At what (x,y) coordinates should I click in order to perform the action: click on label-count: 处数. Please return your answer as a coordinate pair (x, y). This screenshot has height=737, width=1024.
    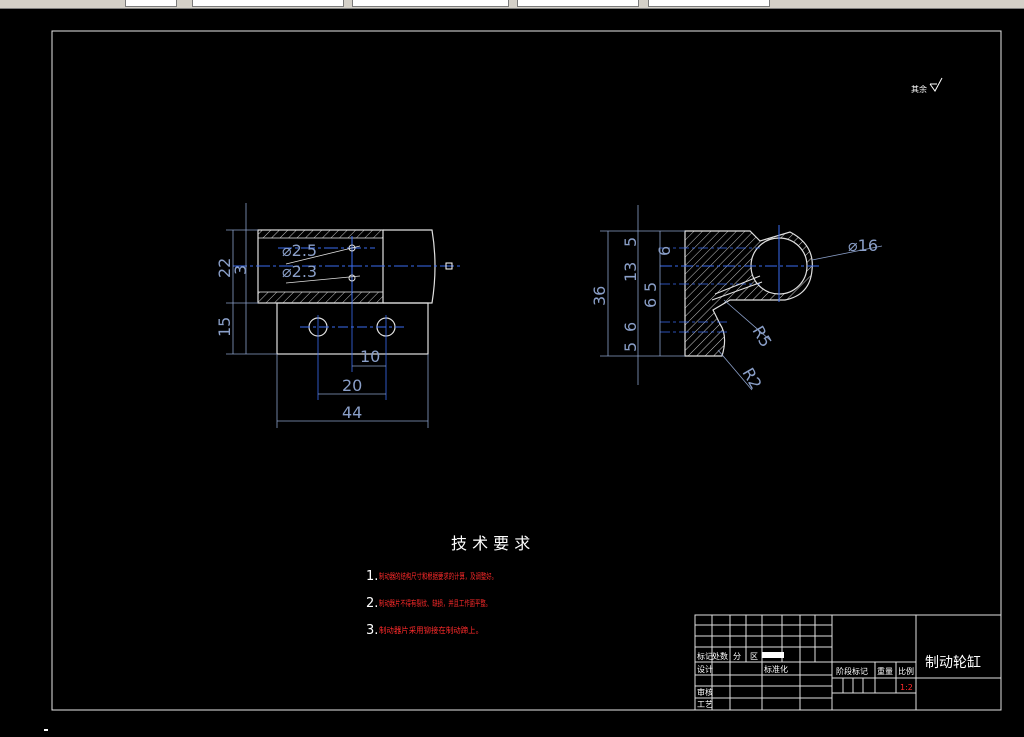
    Looking at the image, I should click on (720, 656).